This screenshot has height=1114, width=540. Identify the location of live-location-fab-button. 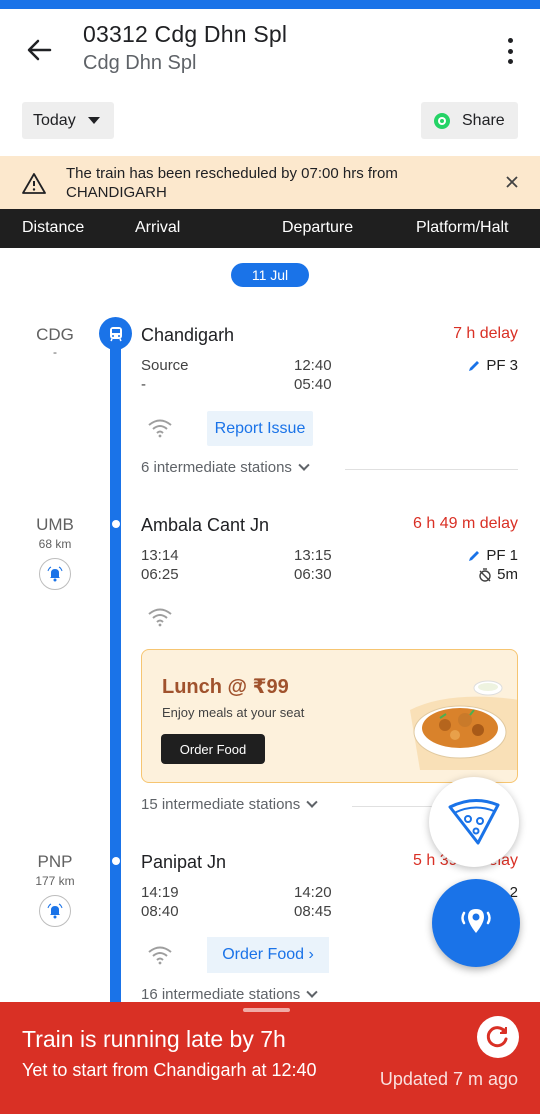
(476, 923).